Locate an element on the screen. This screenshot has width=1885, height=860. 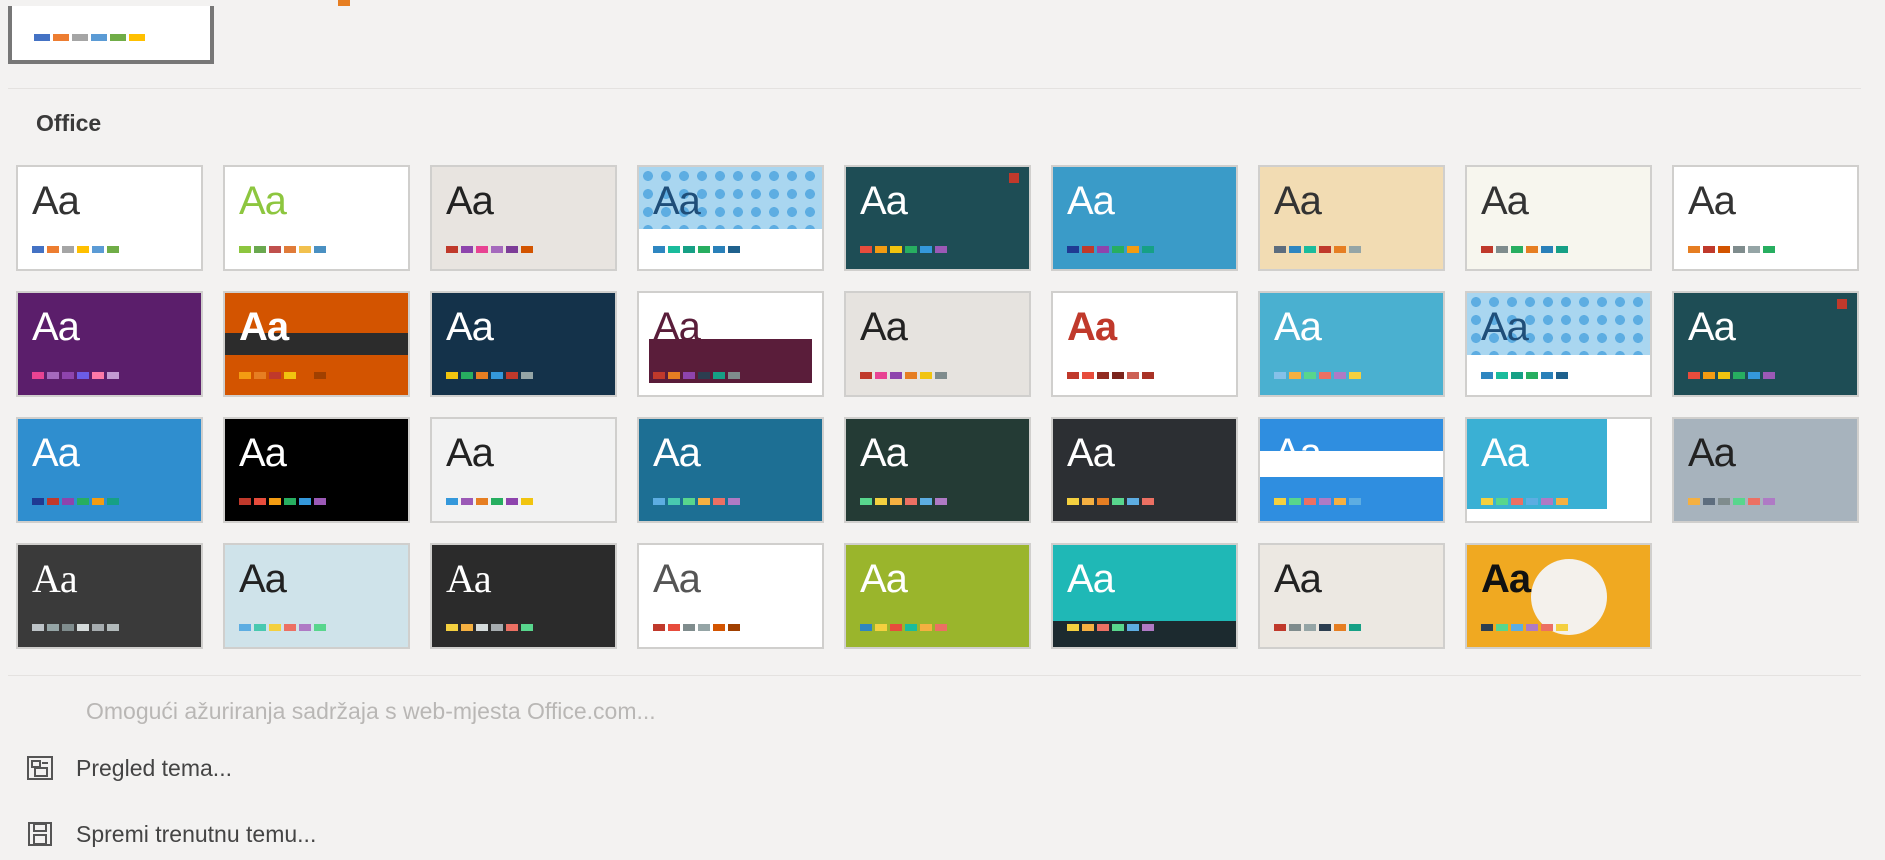
current-theme-thumbnail is located at coordinates (111, 35).